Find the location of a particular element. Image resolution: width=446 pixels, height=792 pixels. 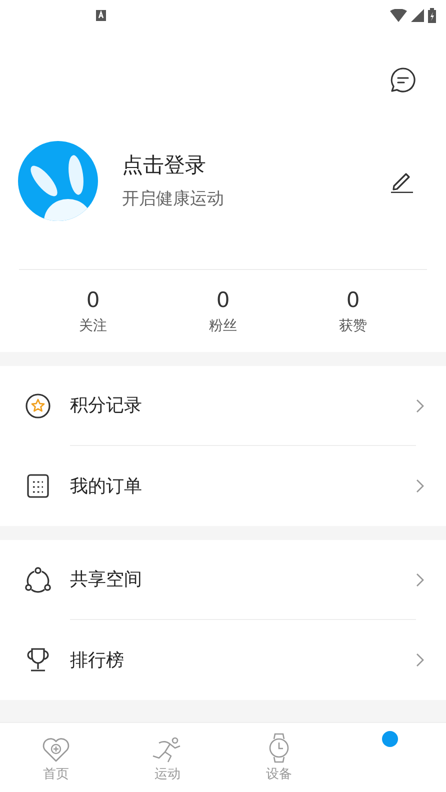

share-nodes-icon is located at coordinates (38, 580).